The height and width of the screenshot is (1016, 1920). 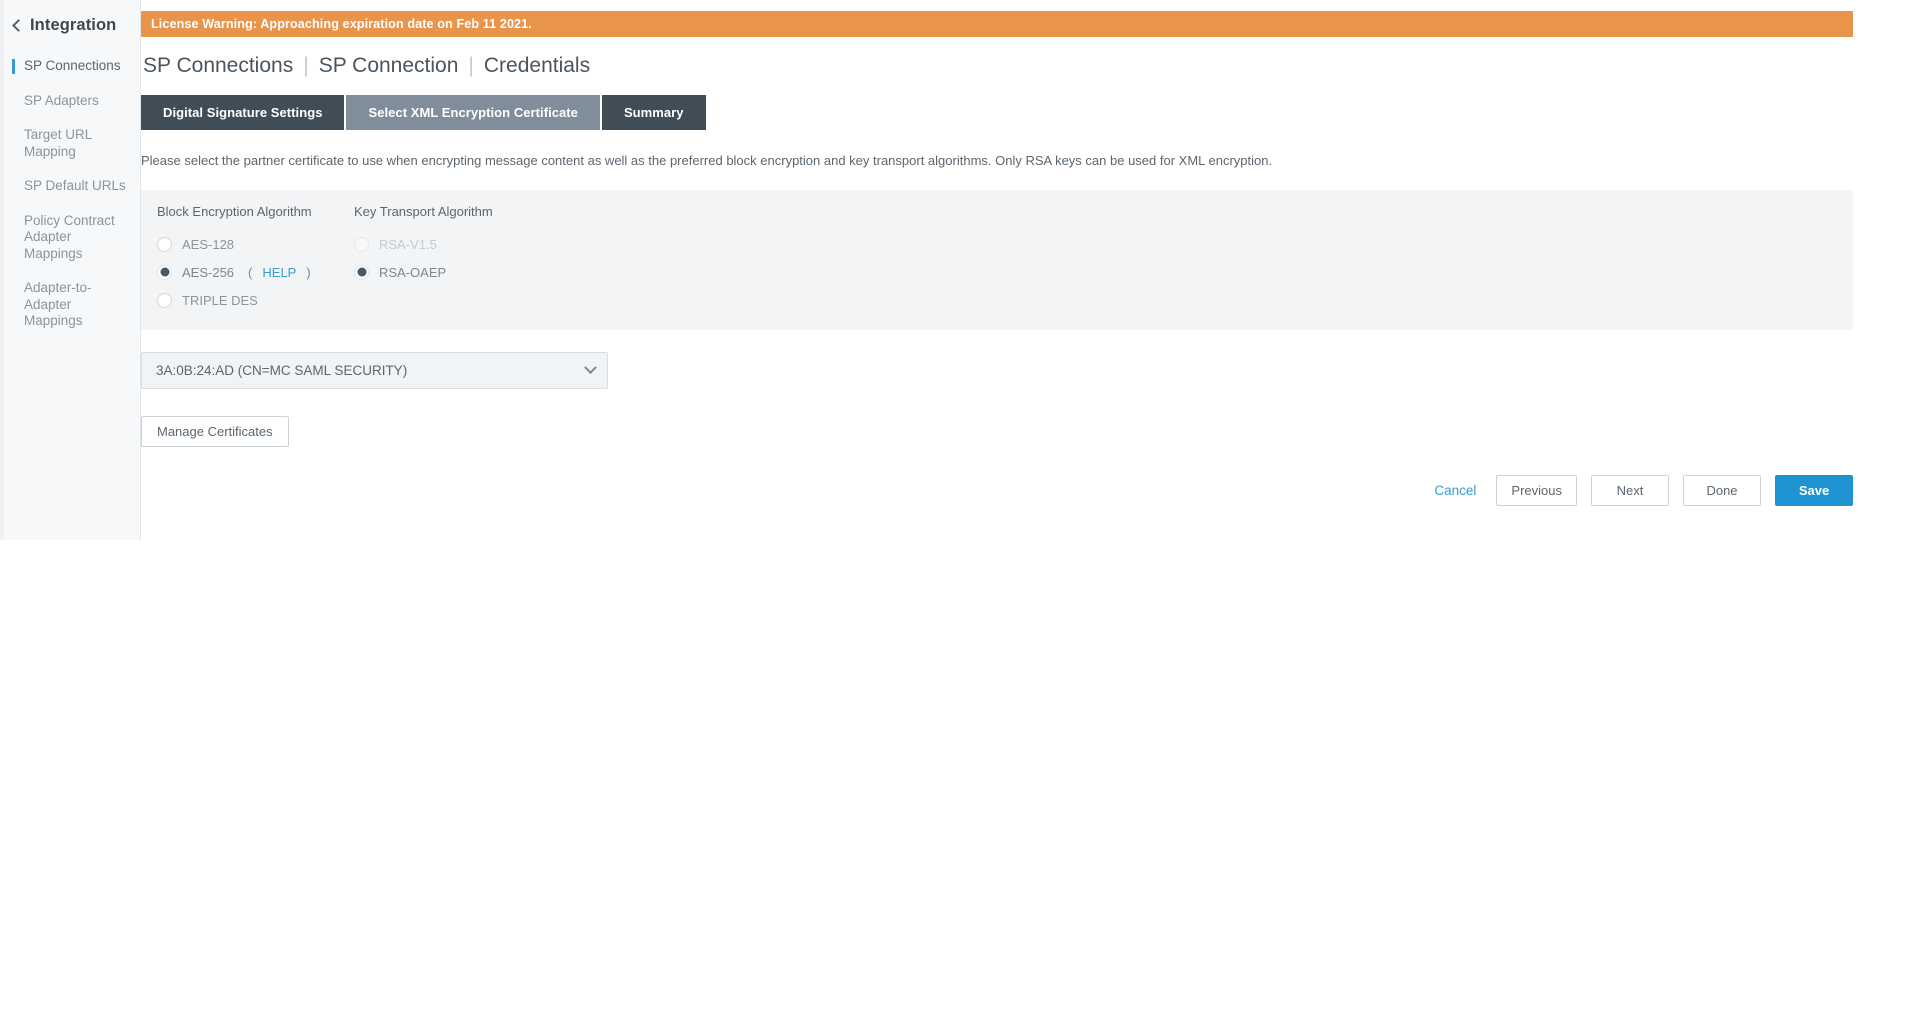 I want to click on radio-label: RSA-V1.5, so click(x=408, y=244).